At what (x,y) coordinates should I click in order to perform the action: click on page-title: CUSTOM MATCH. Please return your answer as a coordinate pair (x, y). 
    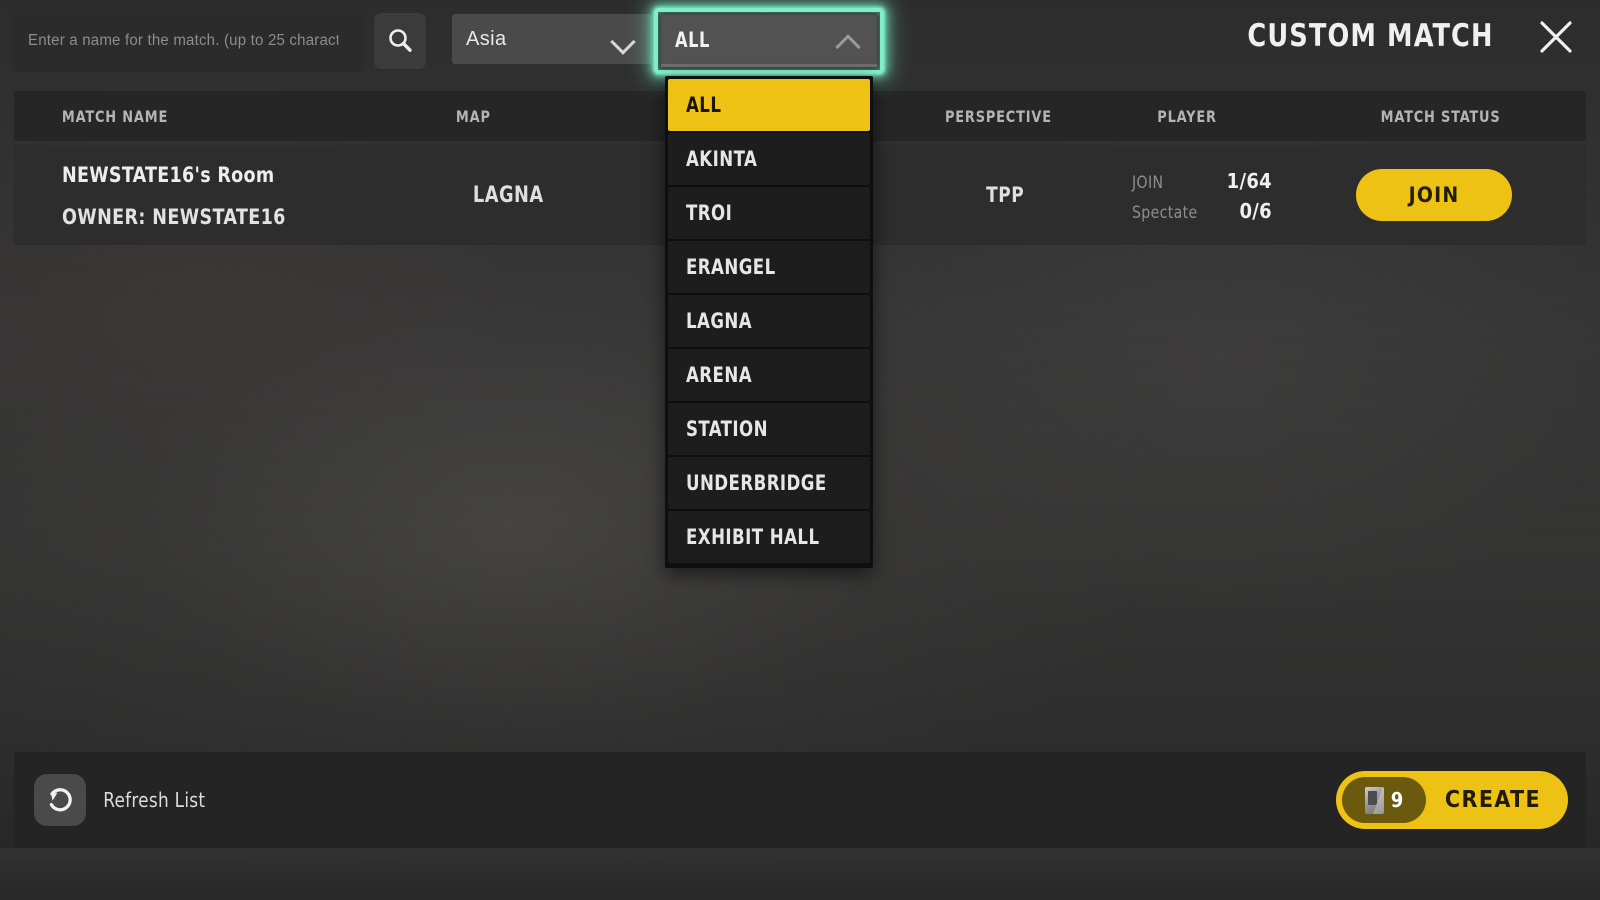
    Looking at the image, I should click on (1370, 36).